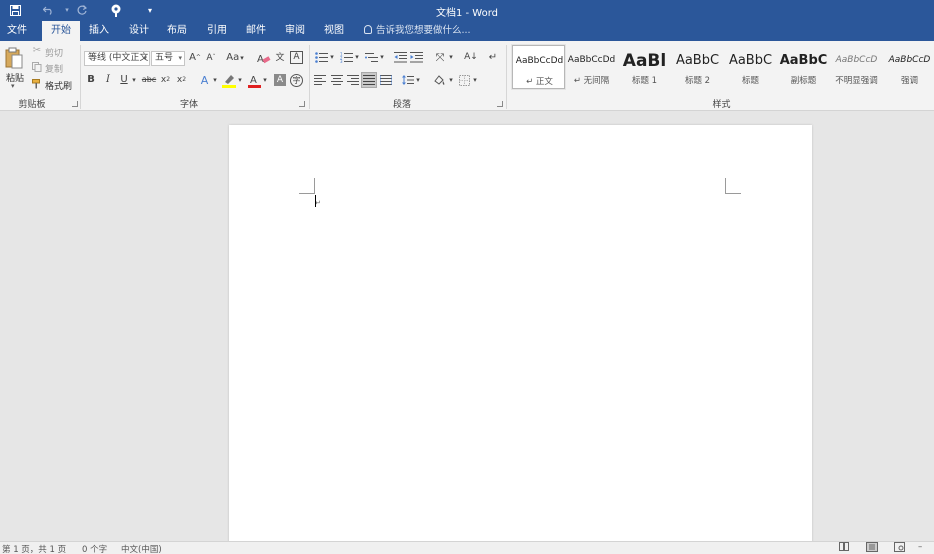 Image resolution: width=934 pixels, height=554 pixels. Describe the element at coordinates (54, 68) in the screenshot. I see `copy-button: 复制` at that location.